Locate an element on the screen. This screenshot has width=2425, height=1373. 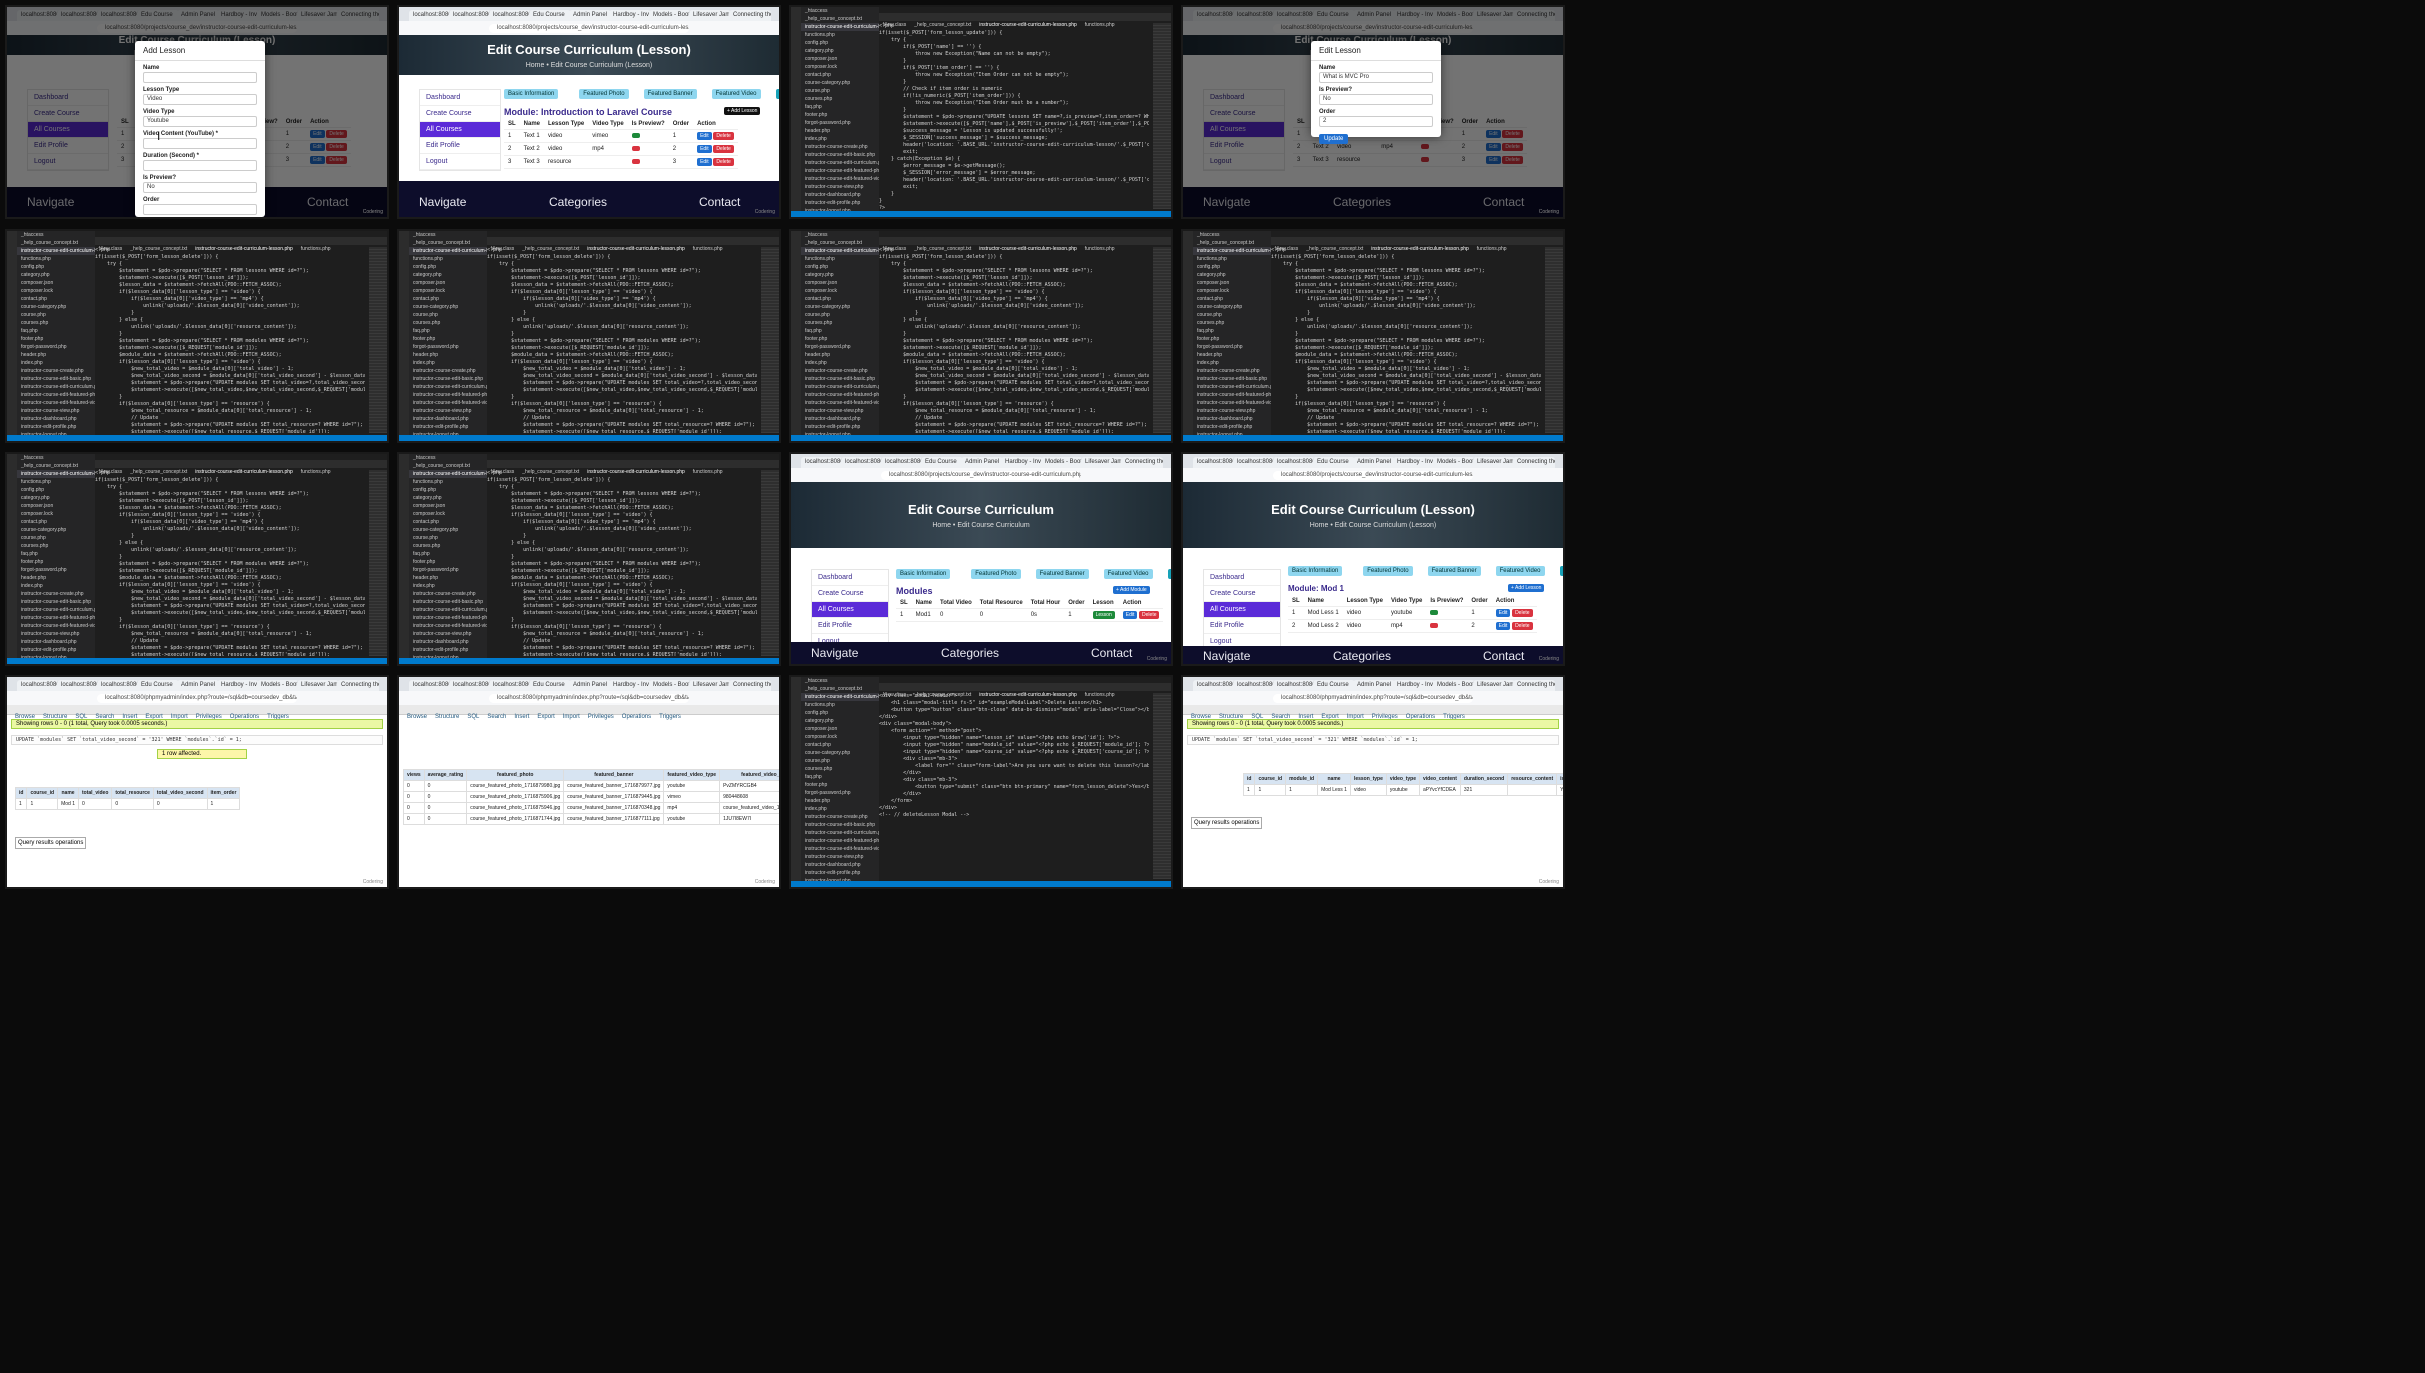
tab-basic-information: Basic Information is located at coordinates (531, 94).